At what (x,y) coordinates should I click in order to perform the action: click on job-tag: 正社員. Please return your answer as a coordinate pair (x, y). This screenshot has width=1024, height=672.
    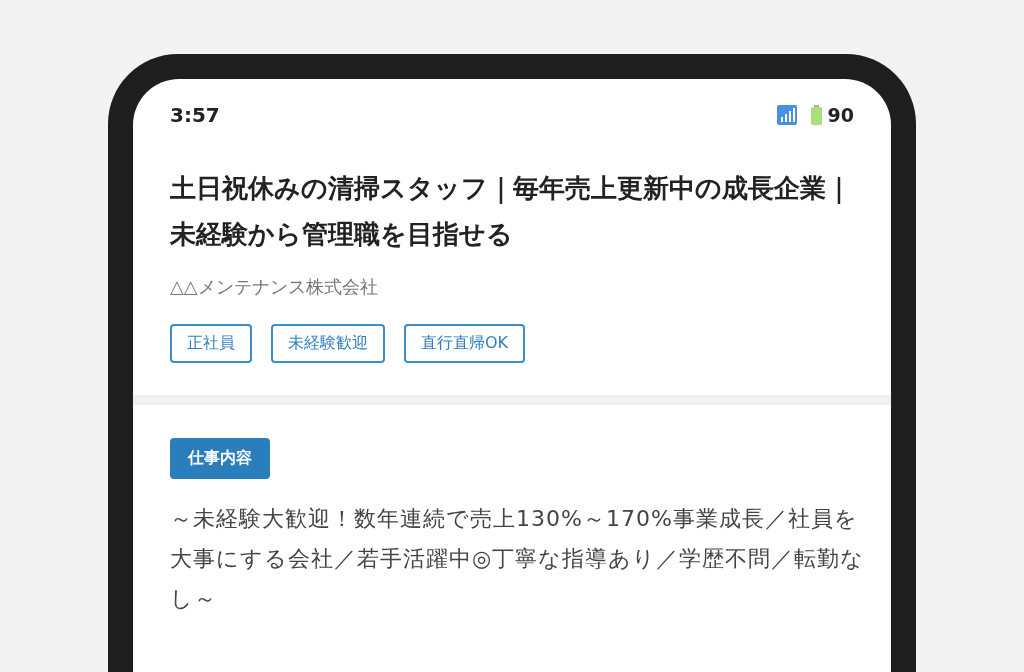
    Looking at the image, I should click on (211, 343).